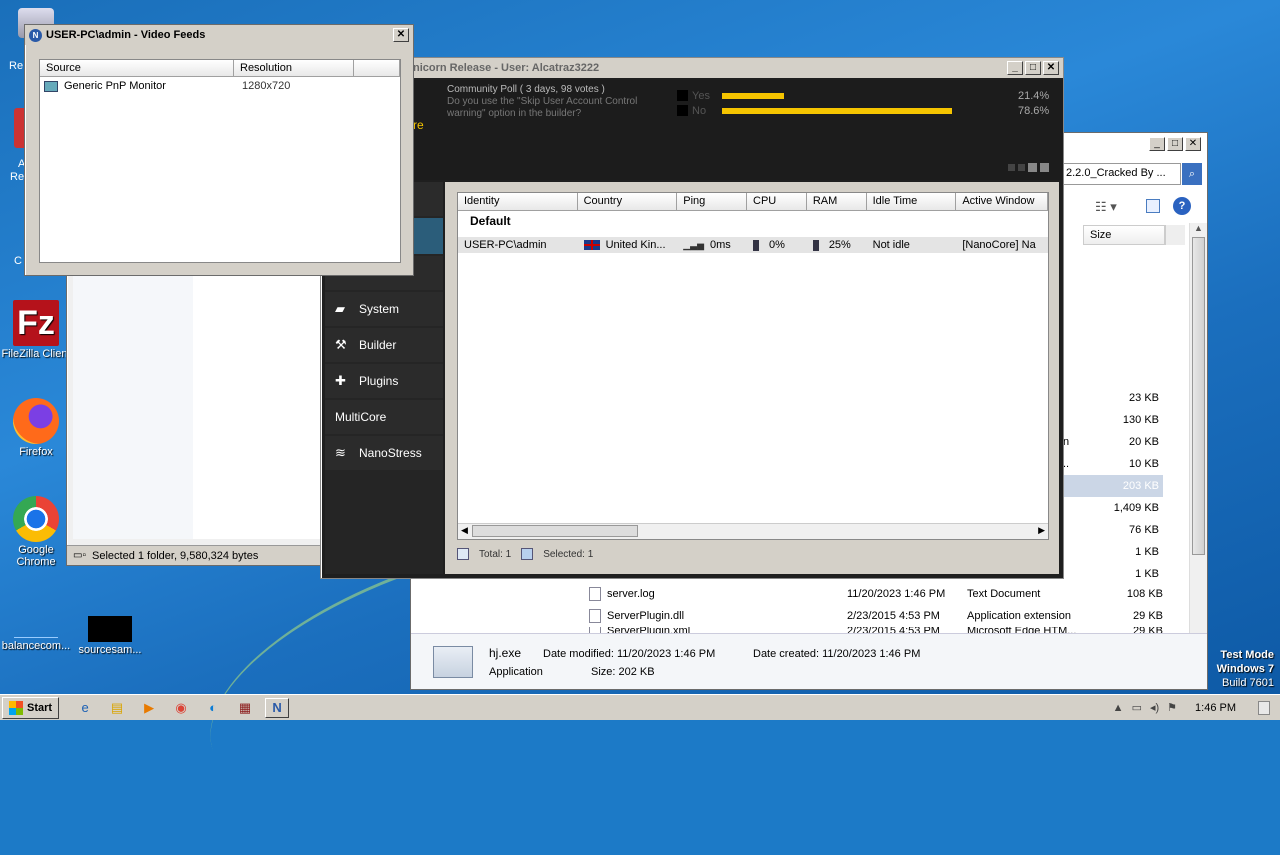 Image resolution: width=1280 pixels, height=855 pixels. I want to click on search-icon: ⌕, so click(1192, 174).